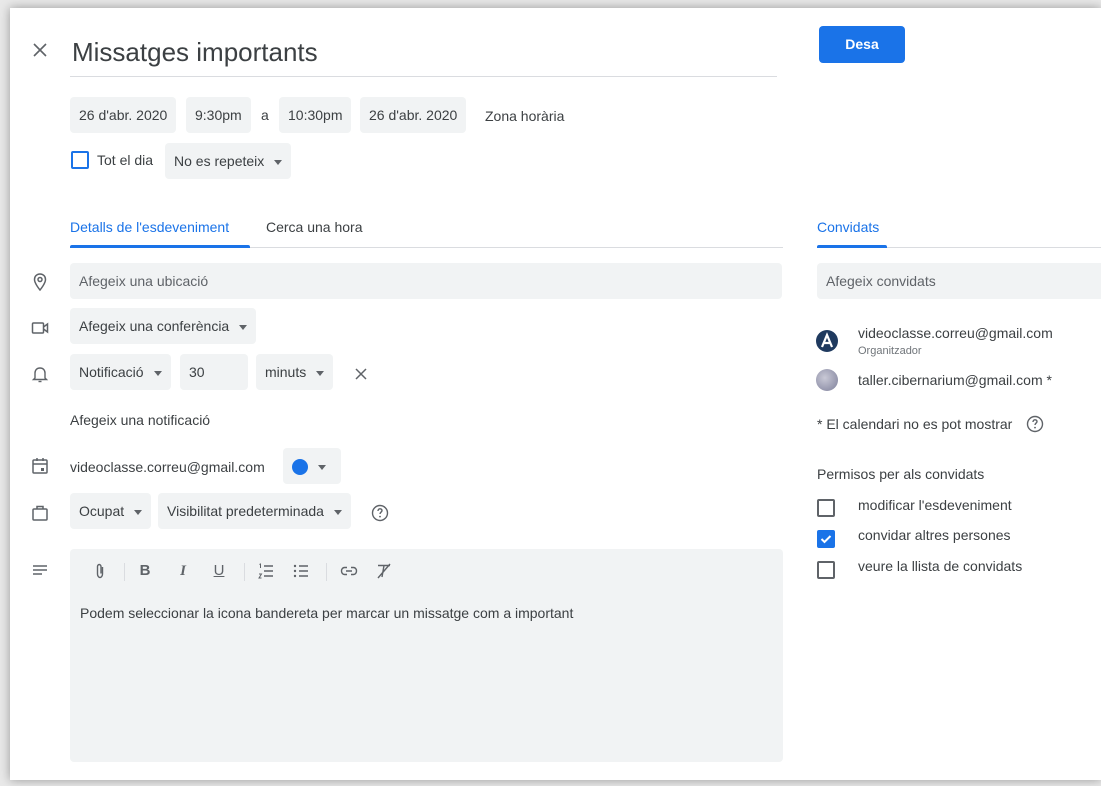 The width and height of the screenshot is (1101, 786). Describe the element at coordinates (228, 161) in the screenshot. I see `repeat-dropdown: No es repeteix` at that location.